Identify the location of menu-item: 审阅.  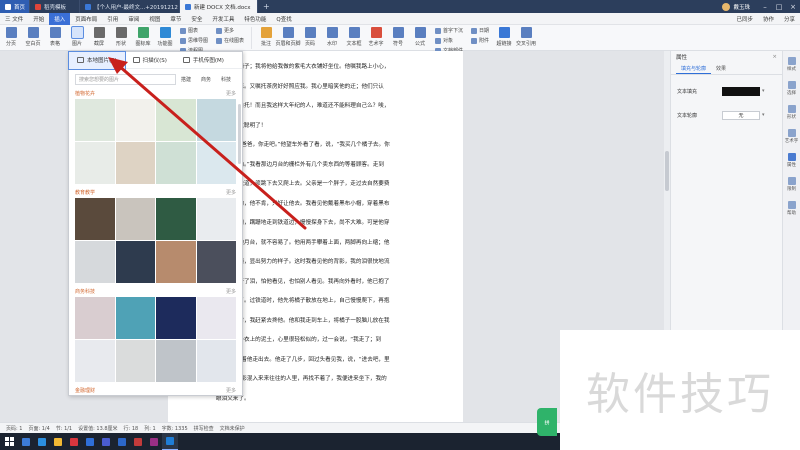
(133, 19).